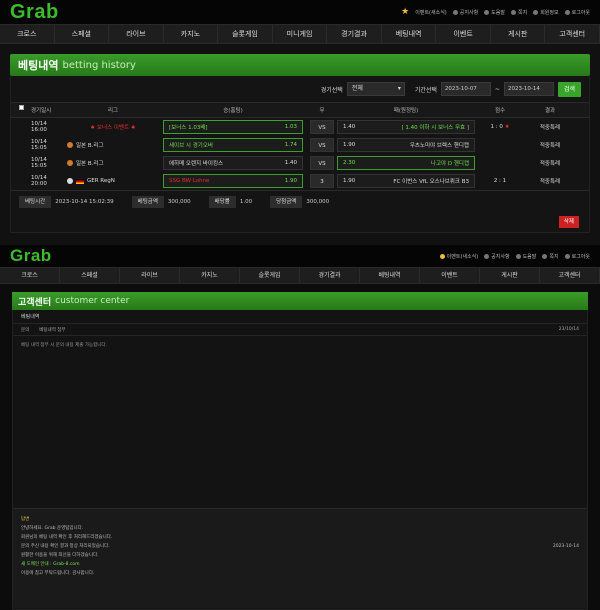 Image resolution: width=600 pixels, height=610 pixels. What do you see at coordinates (569, 89) in the screenshot?
I see `search-button: 검색` at bounding box center [569, 89].